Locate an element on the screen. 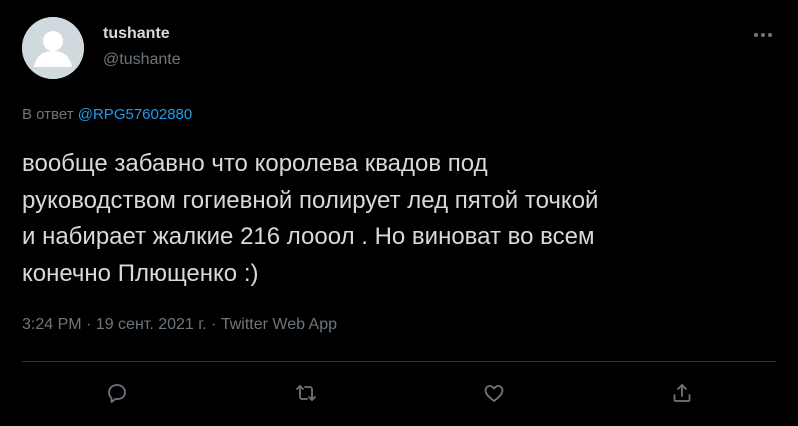 The width and height of the screenshot is (798, 426). author-handle: @tushante is located at coordinates (142, 60).